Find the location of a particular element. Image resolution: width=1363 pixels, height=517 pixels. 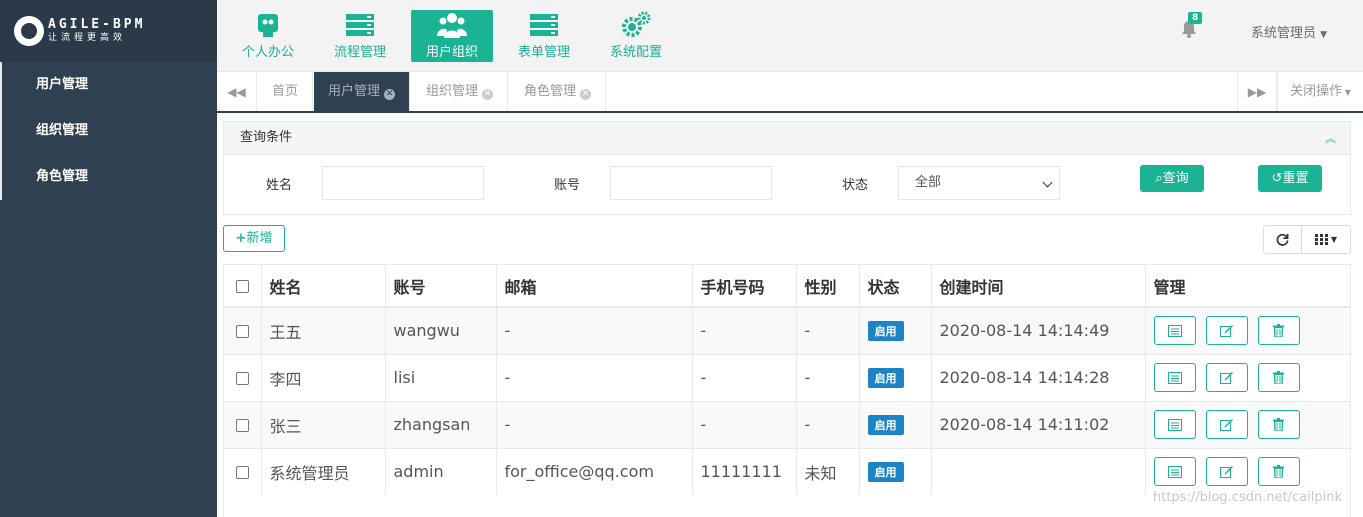

users-icon is located at coordinates (452, 25).